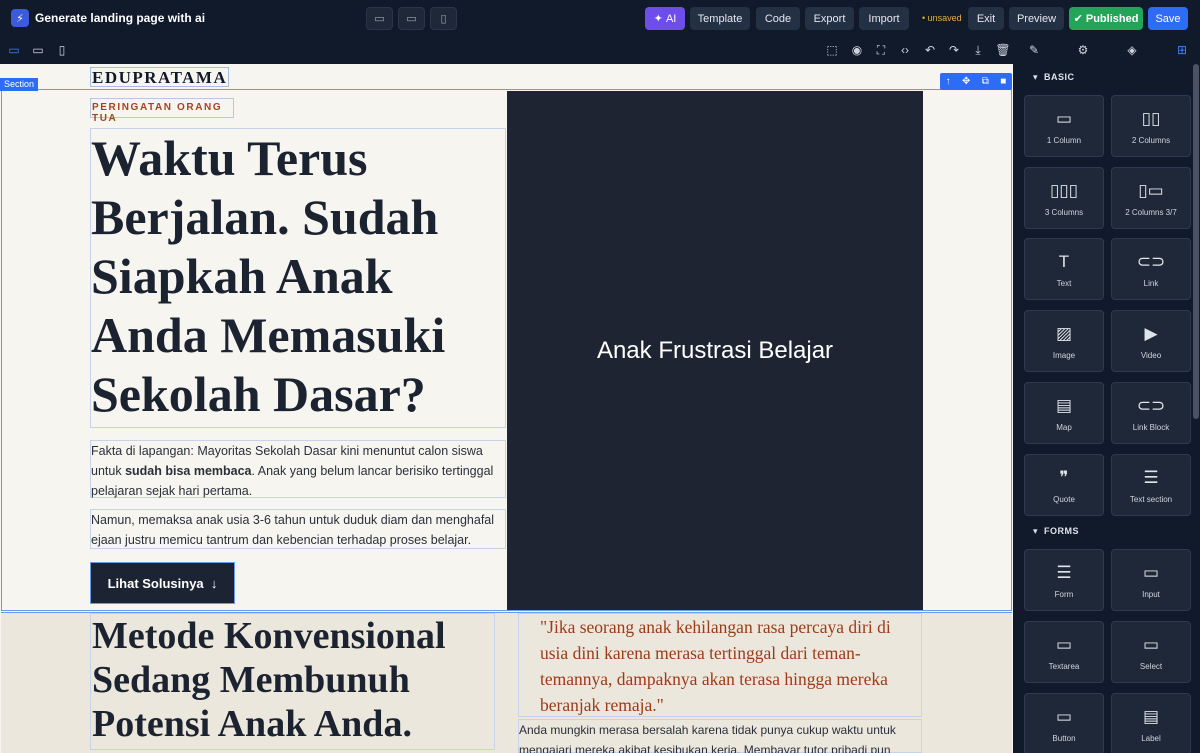  I want to click on image-icon: ▨, so click(1064, 333).